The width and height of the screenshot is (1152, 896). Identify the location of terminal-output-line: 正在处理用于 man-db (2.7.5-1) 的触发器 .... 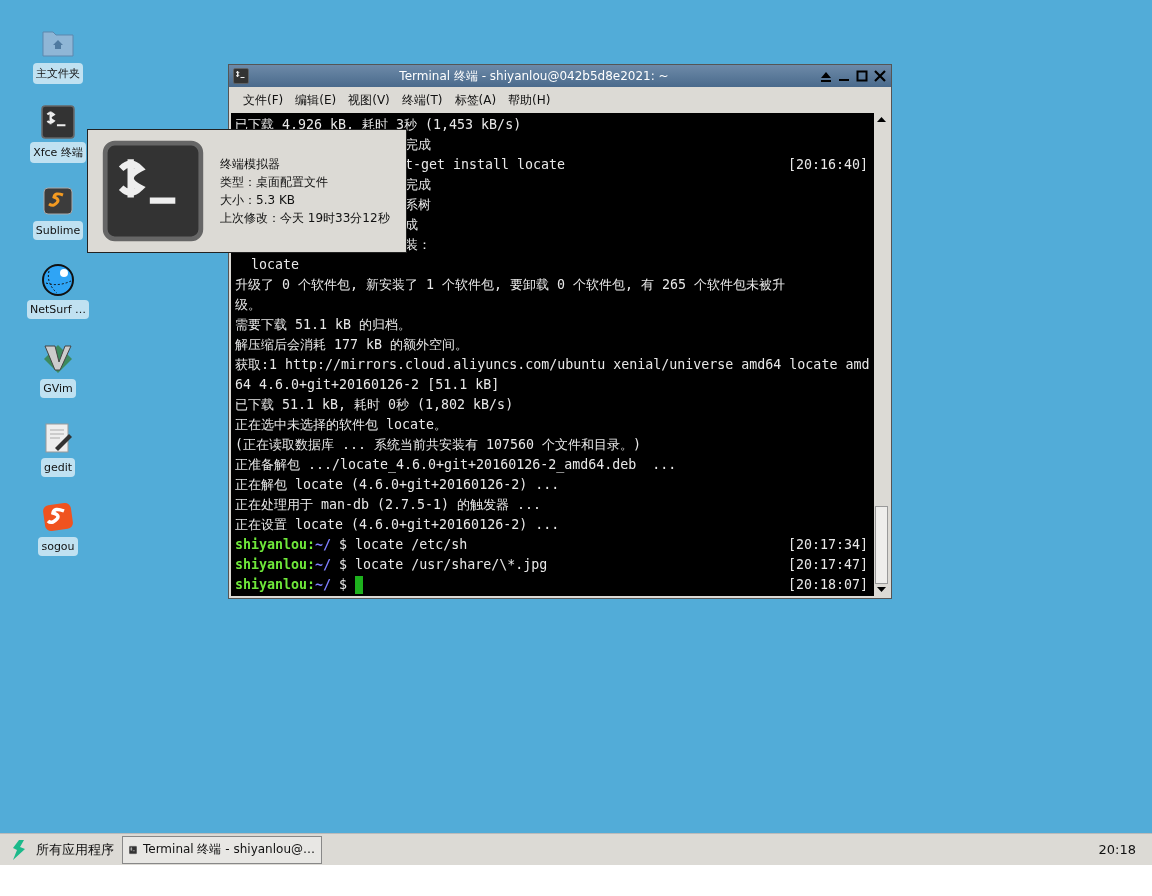
(388, 505).